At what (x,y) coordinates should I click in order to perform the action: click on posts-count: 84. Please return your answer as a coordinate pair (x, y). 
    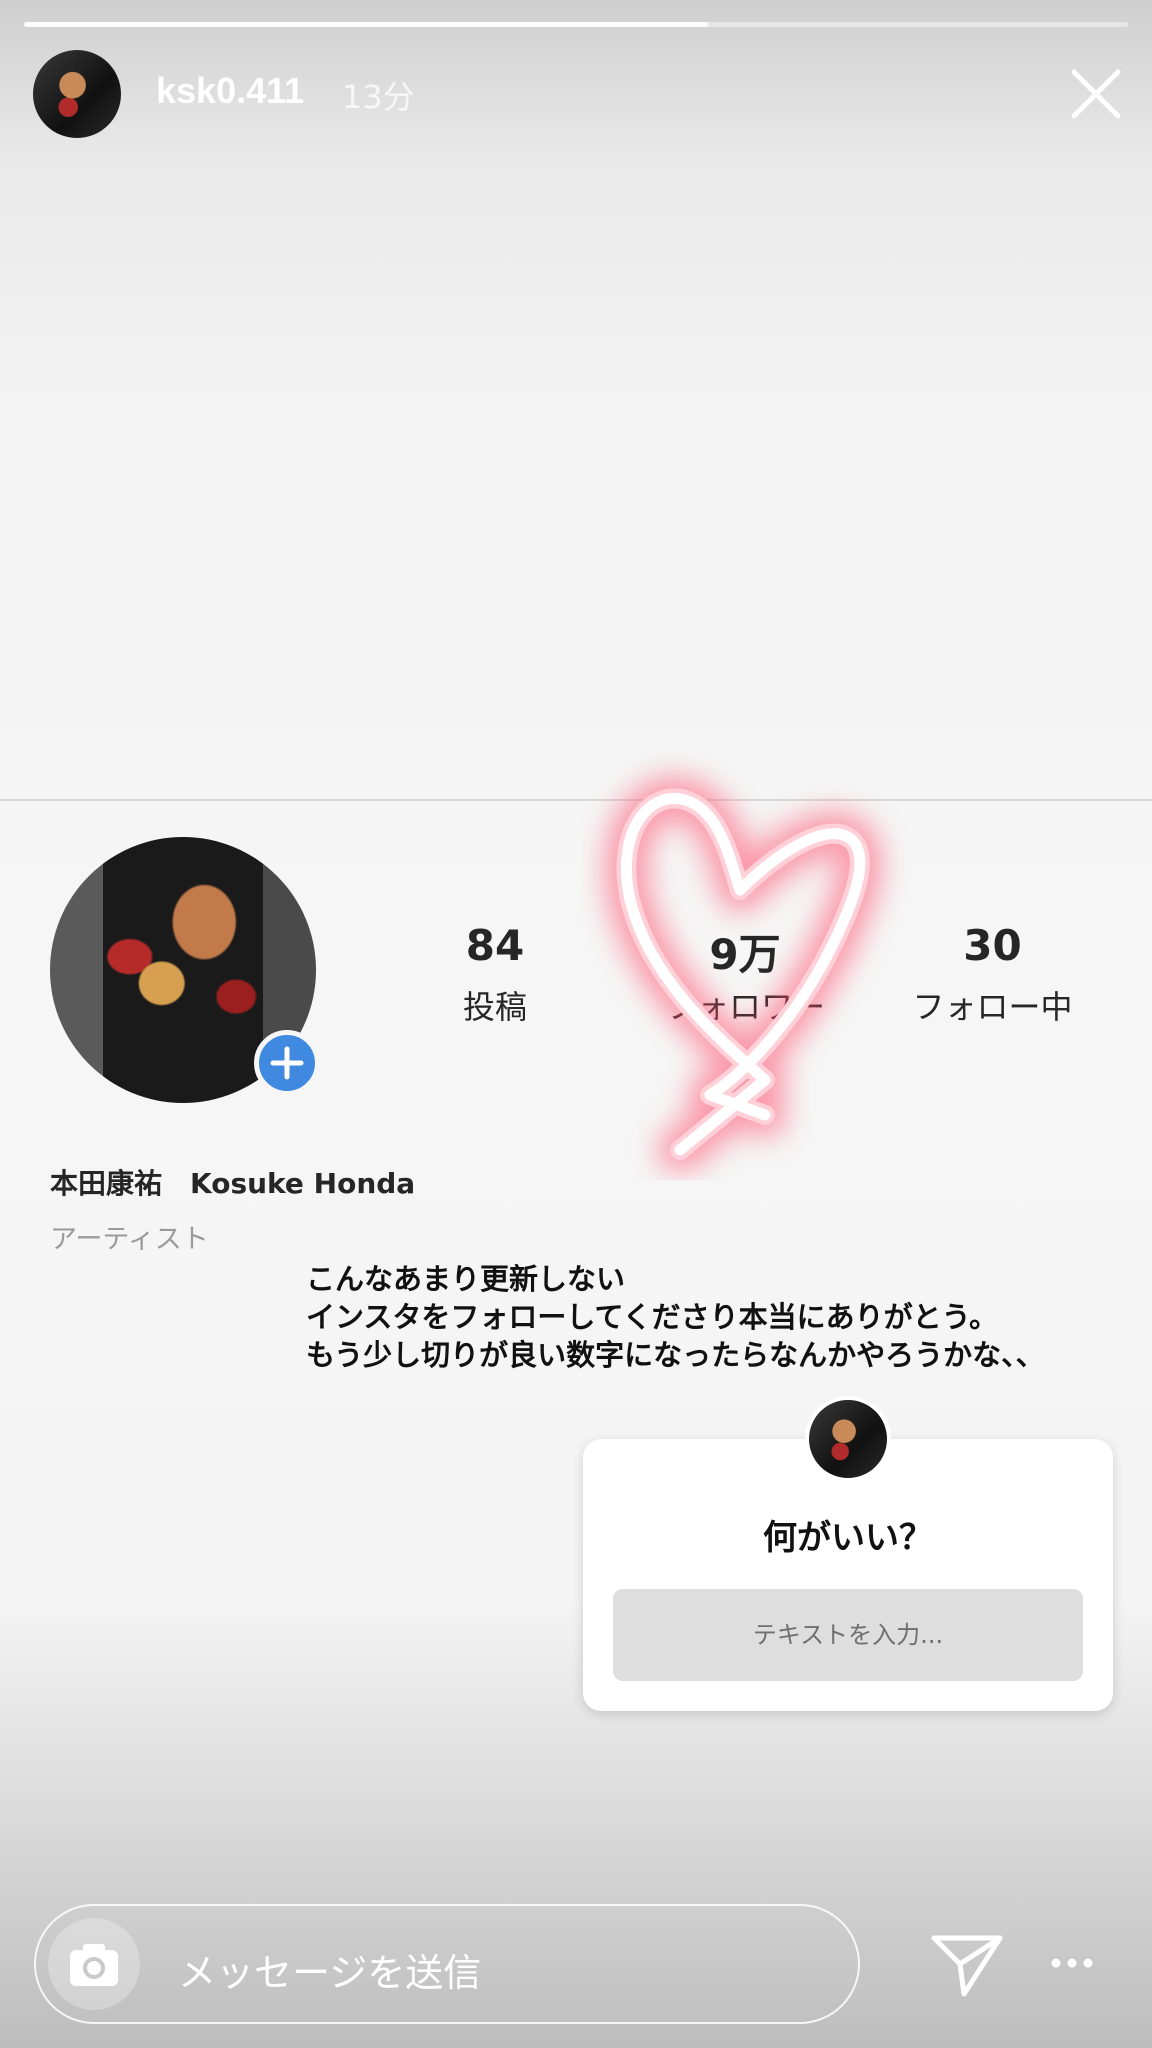
    Looking at the image, I should click on (495, 945).